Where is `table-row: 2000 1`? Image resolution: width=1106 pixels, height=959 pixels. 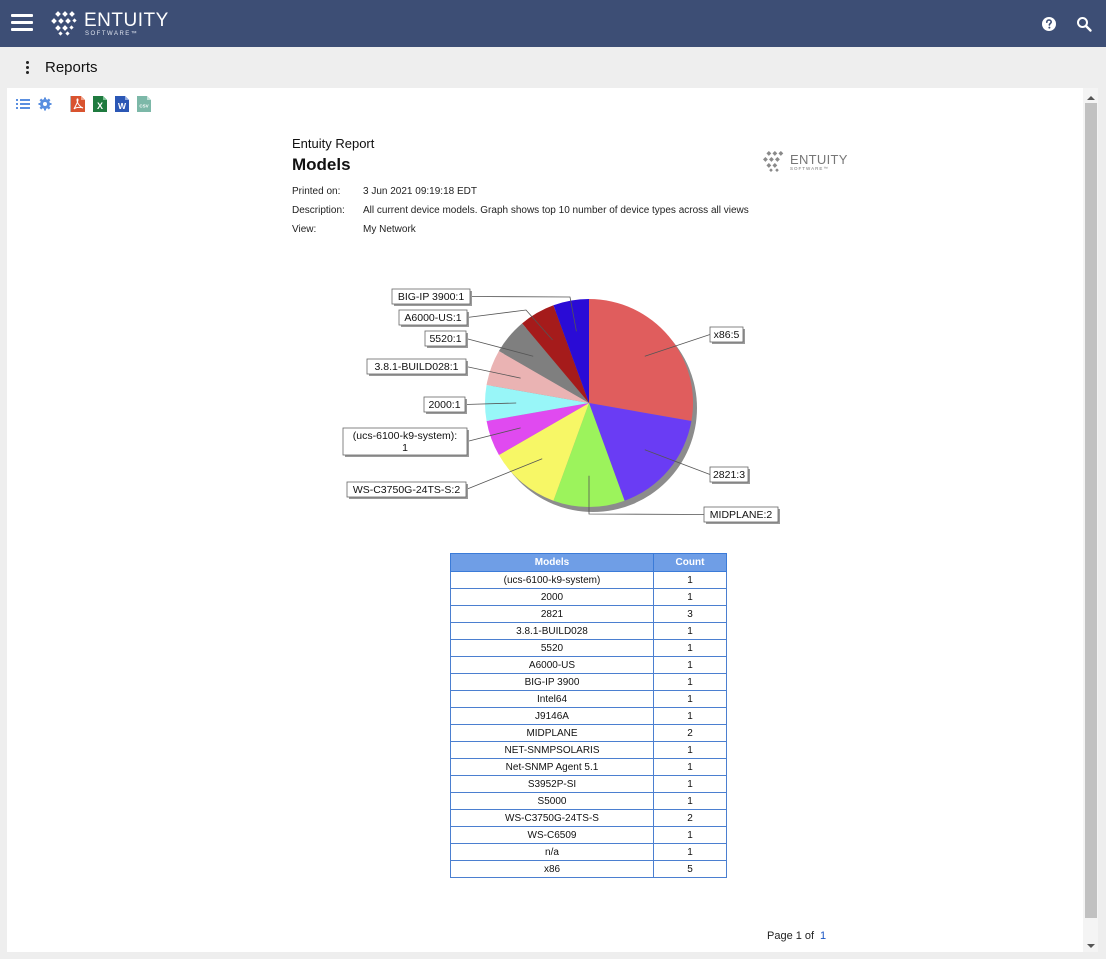
table-row: 2000 1 is located at coordinates (588, 597).